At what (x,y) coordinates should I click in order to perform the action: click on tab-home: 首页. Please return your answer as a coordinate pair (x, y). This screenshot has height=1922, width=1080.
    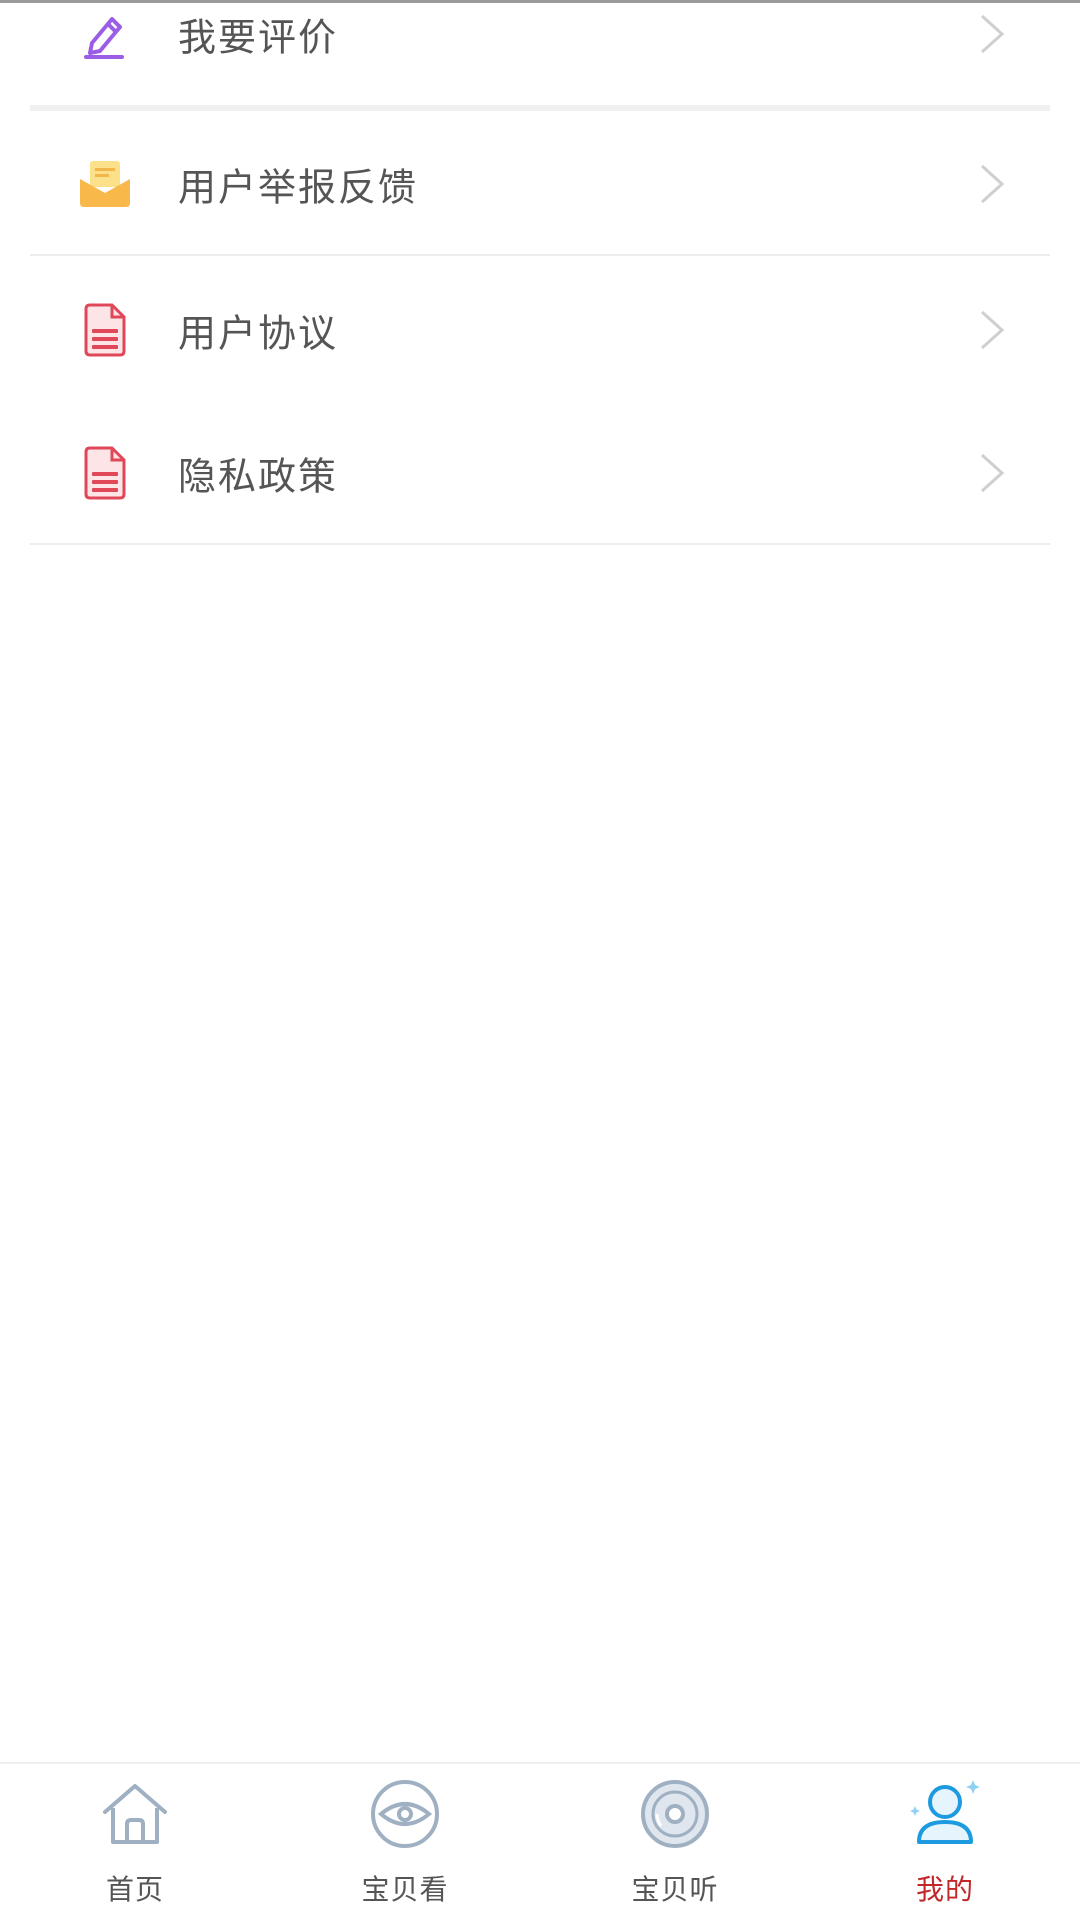
    Looking at the image, I should click on (135, 1843).